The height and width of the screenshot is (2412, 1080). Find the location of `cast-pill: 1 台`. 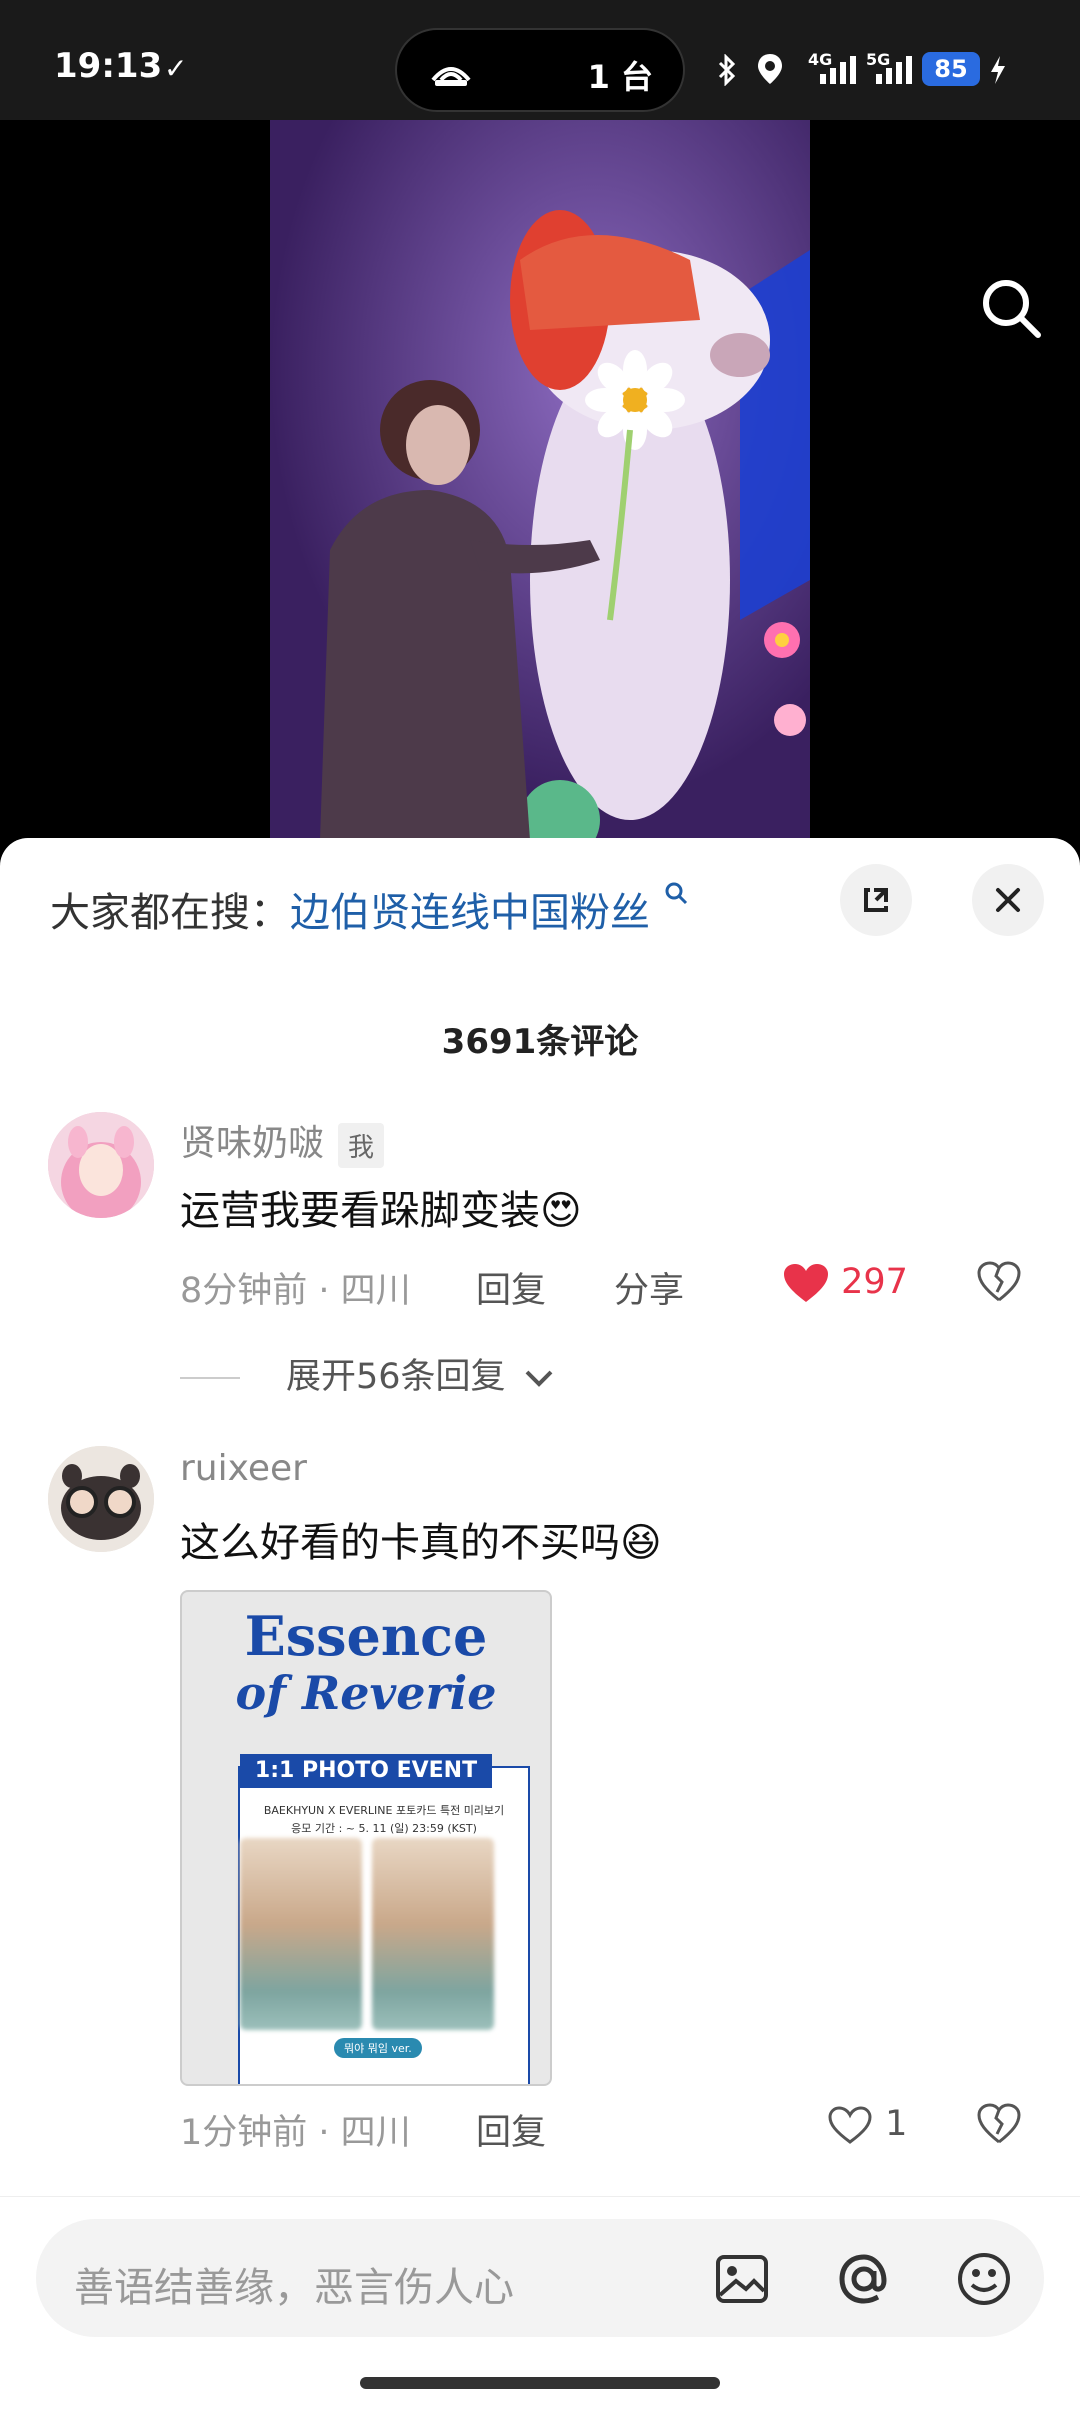

cast-pill: 1 台 is located at coordinates (540, 70).